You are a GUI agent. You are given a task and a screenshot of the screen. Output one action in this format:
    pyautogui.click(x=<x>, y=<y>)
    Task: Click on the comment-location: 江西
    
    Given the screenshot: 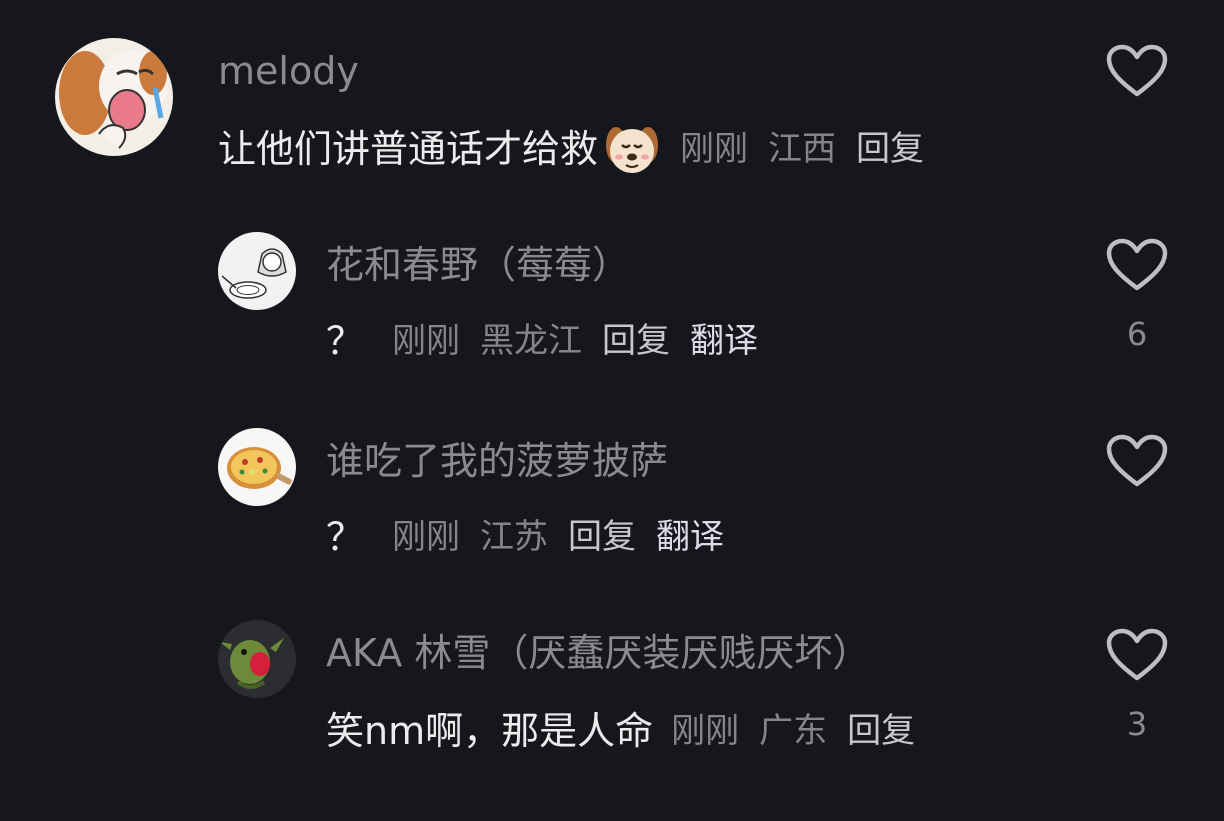 What is the action you would take?
    pyautogui.click(x=802, y=149)
    